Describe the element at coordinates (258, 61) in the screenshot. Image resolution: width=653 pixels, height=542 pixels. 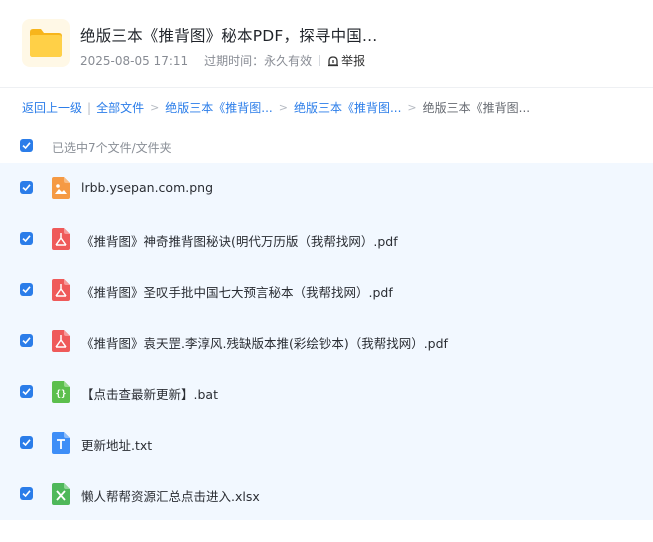
I see `expire-info: 过期时间：永久有效` at that location.